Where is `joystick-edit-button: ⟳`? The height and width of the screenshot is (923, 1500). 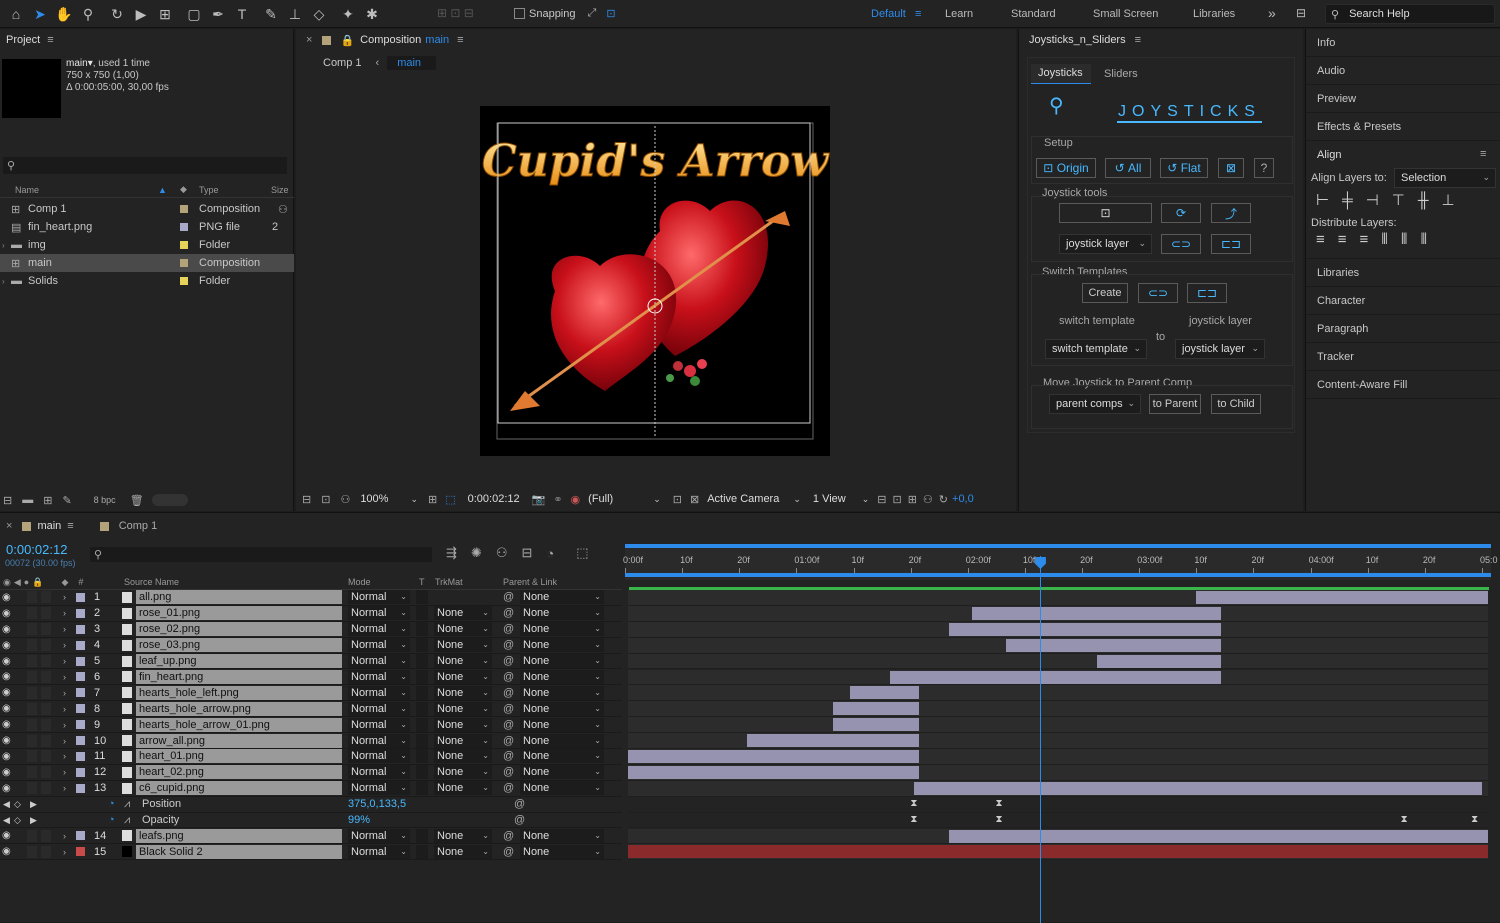 joystick-edit-button: ⟳ is located at coordinates (1181, 213).